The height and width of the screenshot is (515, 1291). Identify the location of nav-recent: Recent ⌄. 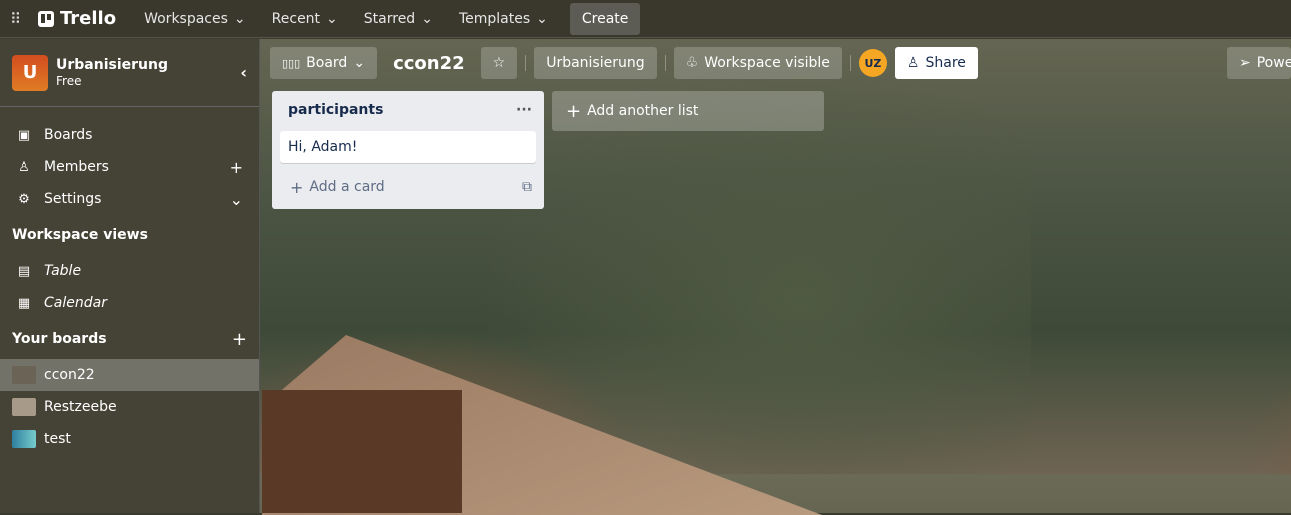
(305, 19).